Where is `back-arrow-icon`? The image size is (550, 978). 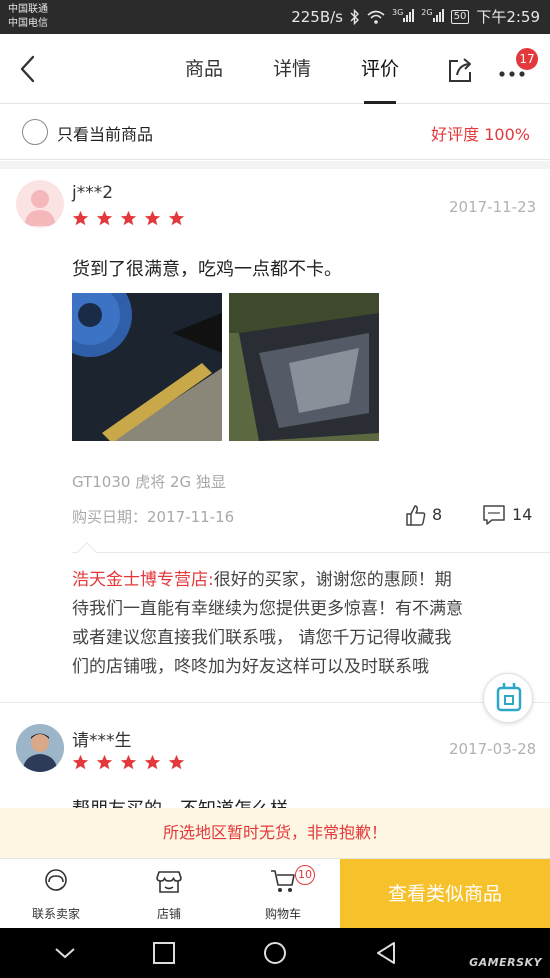 back-arrow-icon is located at coordinates (29, 69).